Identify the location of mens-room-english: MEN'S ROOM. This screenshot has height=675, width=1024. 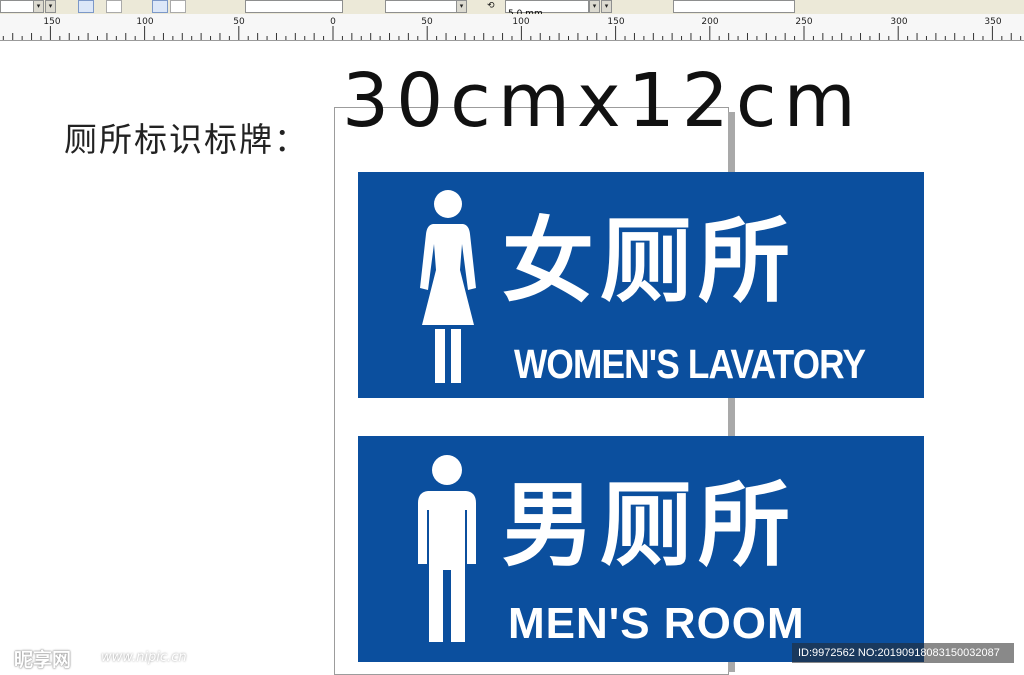
(656, 623).